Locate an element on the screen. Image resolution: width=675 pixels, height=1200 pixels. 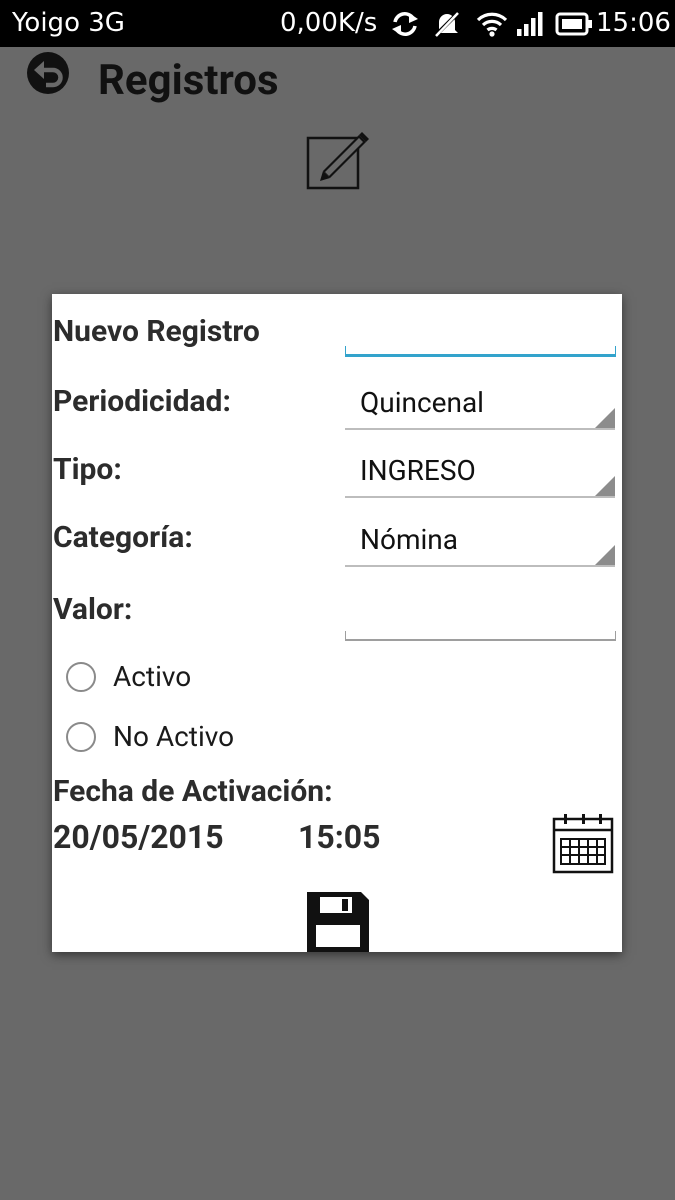
signal-icon is located at coordinates (530, 24).